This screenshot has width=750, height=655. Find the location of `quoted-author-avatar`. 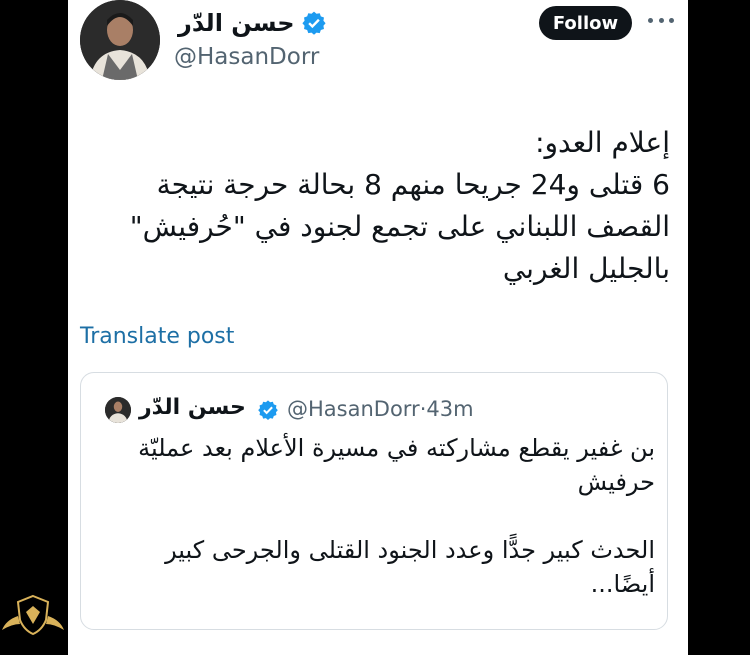

quoted-author-avatar is located at coordinates (118, 410).